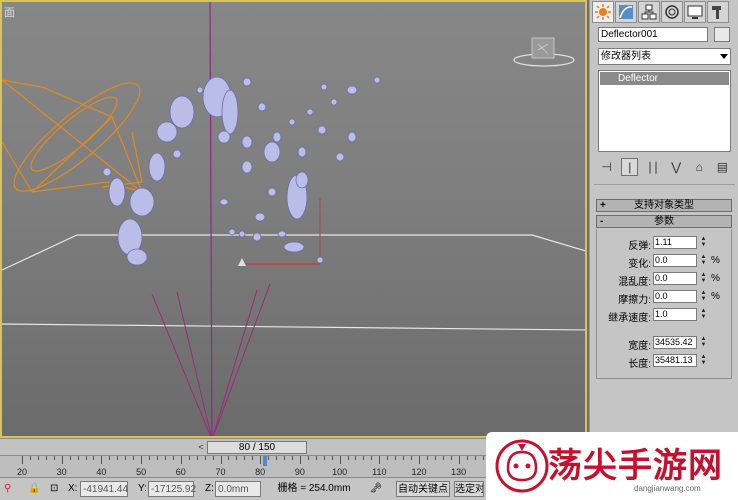 The width and height of the screenshot is (738, 500). I want to click on hierarchy-icon, so click(649, 12).